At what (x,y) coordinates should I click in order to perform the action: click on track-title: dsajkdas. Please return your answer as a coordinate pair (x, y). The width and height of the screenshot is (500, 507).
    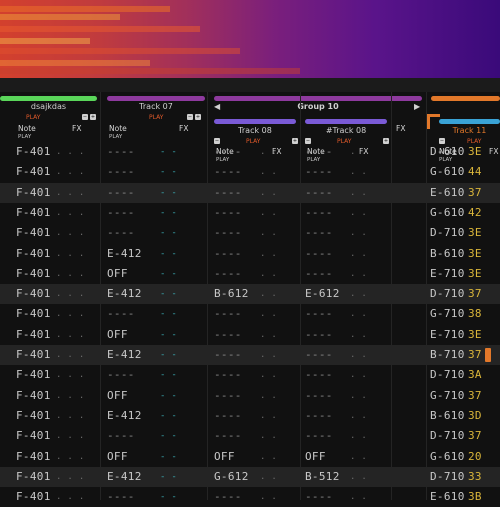
    Looking at the image, I should click on (48, 106).